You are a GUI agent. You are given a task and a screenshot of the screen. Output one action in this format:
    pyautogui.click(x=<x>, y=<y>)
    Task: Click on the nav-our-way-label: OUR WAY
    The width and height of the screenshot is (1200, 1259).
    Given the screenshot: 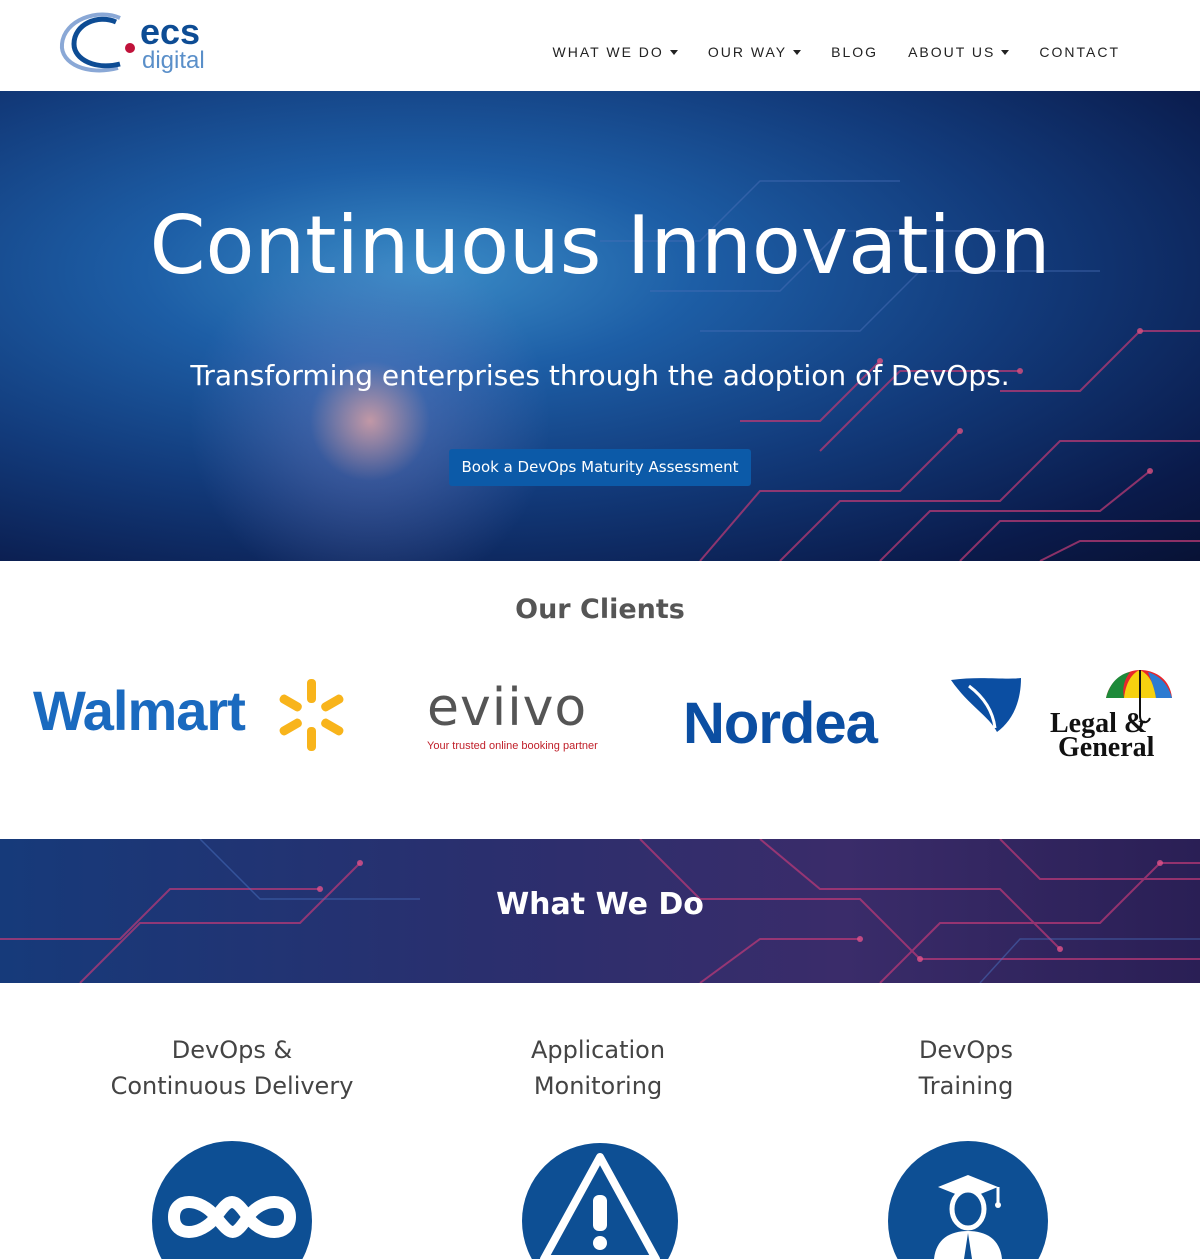 What is the action you would take?
    pyautogui.click(x=747, y=52)
    